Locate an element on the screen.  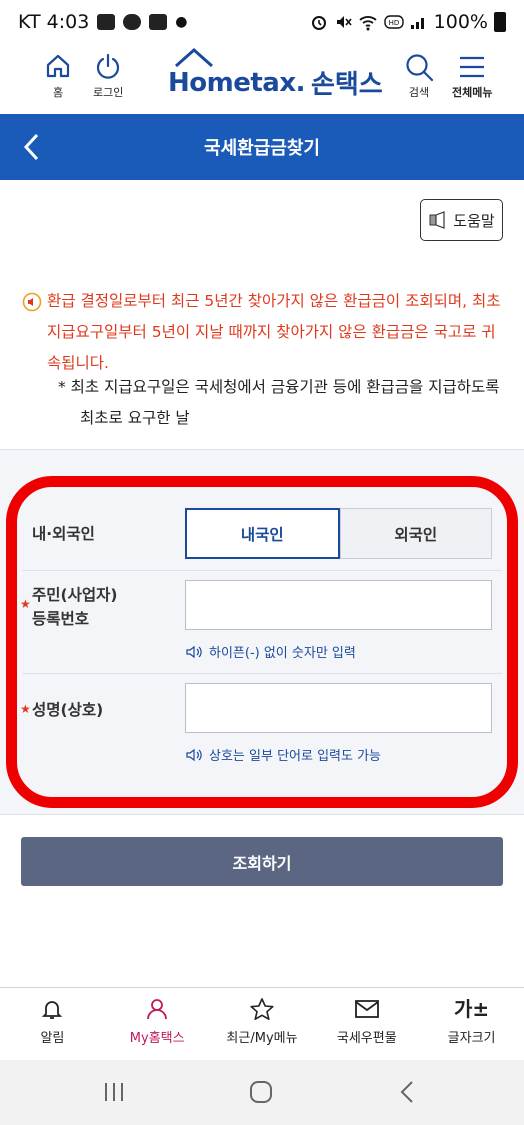
back-icon is located at coordinates (407, 1092).